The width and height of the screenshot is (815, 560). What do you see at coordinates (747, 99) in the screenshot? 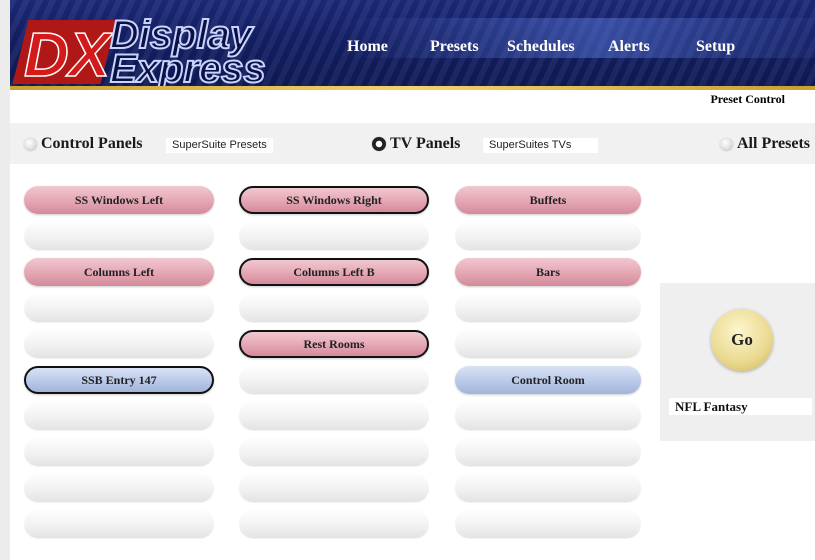
I see `page-title: Preset Control` at bounding box center [747, 99].